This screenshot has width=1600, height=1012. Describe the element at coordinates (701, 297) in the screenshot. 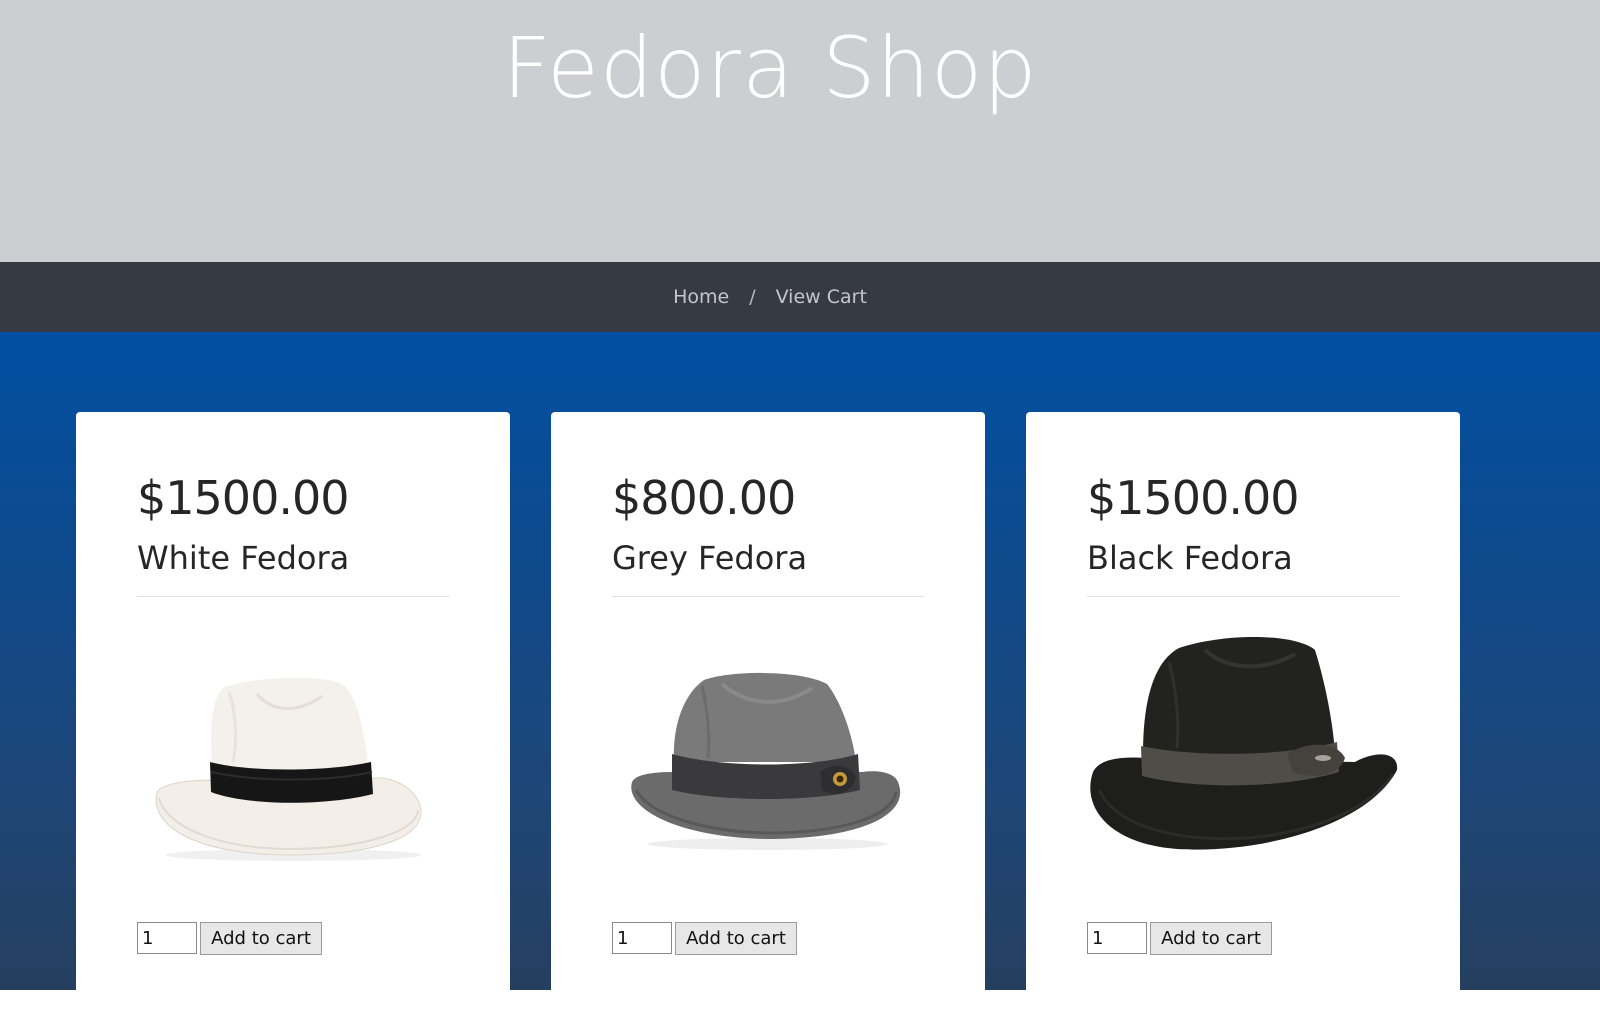

I see `nav-home-link: Home` at that location.